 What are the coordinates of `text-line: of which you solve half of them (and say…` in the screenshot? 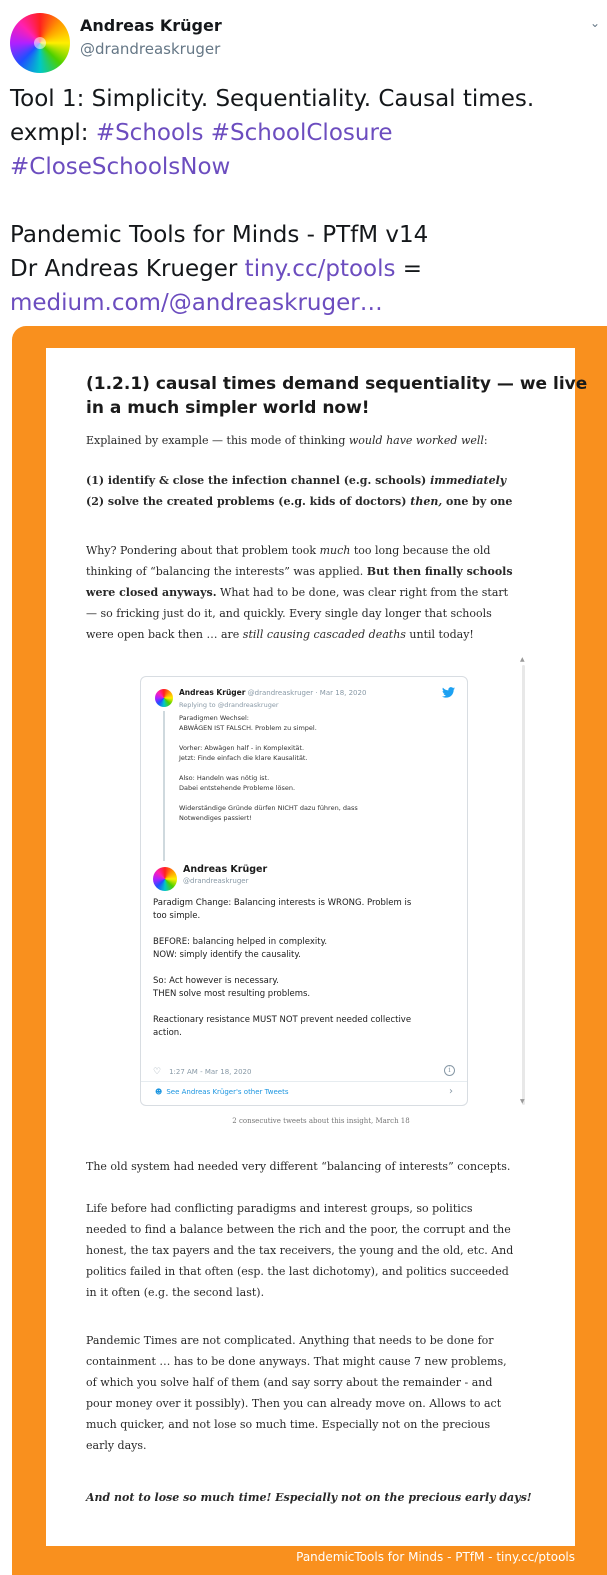 It's located at (289, 1382).